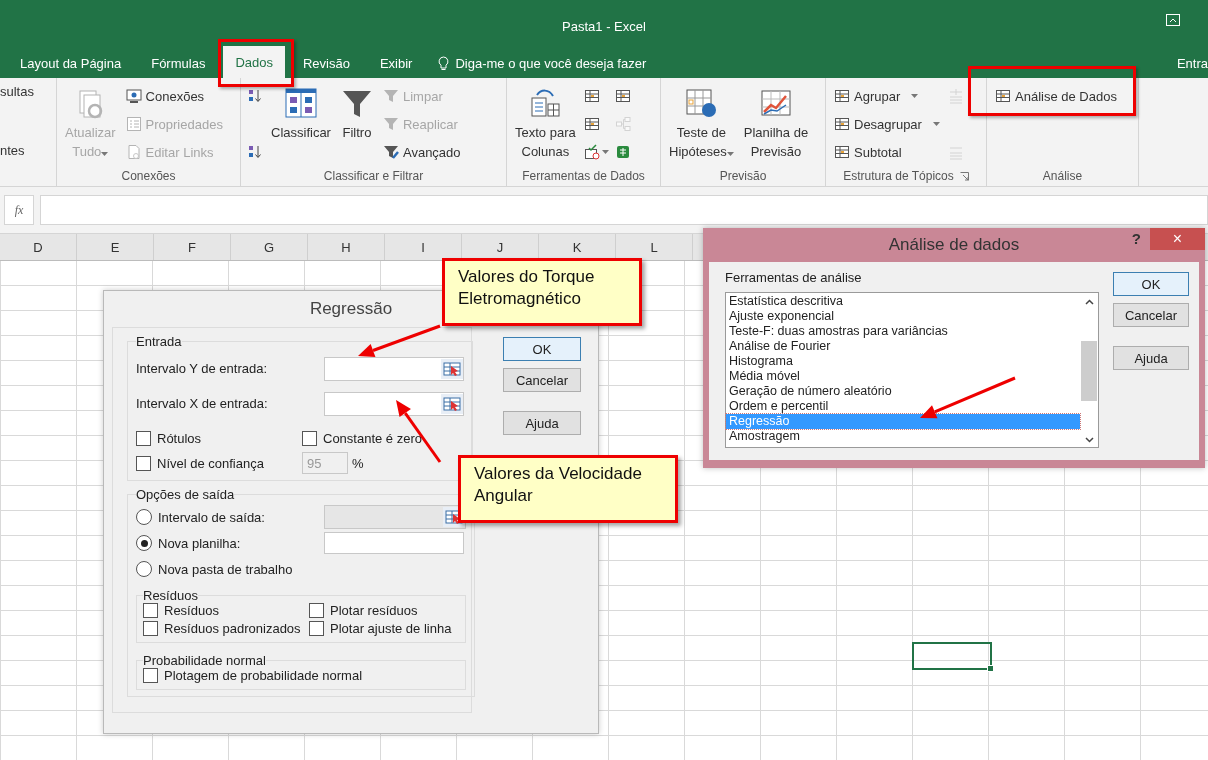 The height and width of the screenshot is (760, 1208). What do you see at coordinates (952, 656) in the screenshot?
I see `selected-cell` at bounding box center [952, 656].